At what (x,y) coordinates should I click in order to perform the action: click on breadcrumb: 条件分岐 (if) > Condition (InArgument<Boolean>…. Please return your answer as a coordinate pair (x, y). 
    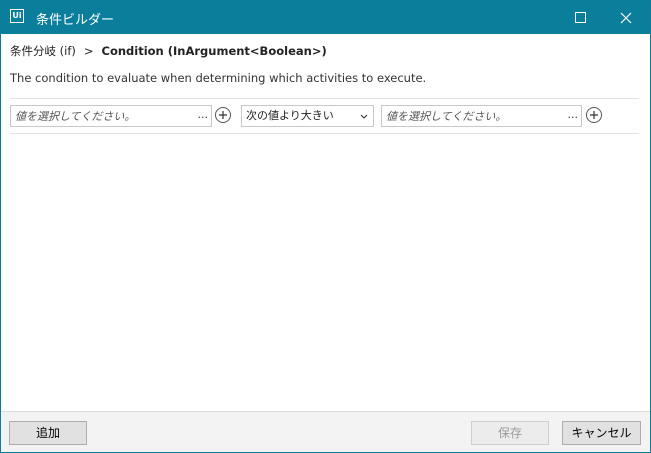
    Looking at the image, I should click on (168, 51).